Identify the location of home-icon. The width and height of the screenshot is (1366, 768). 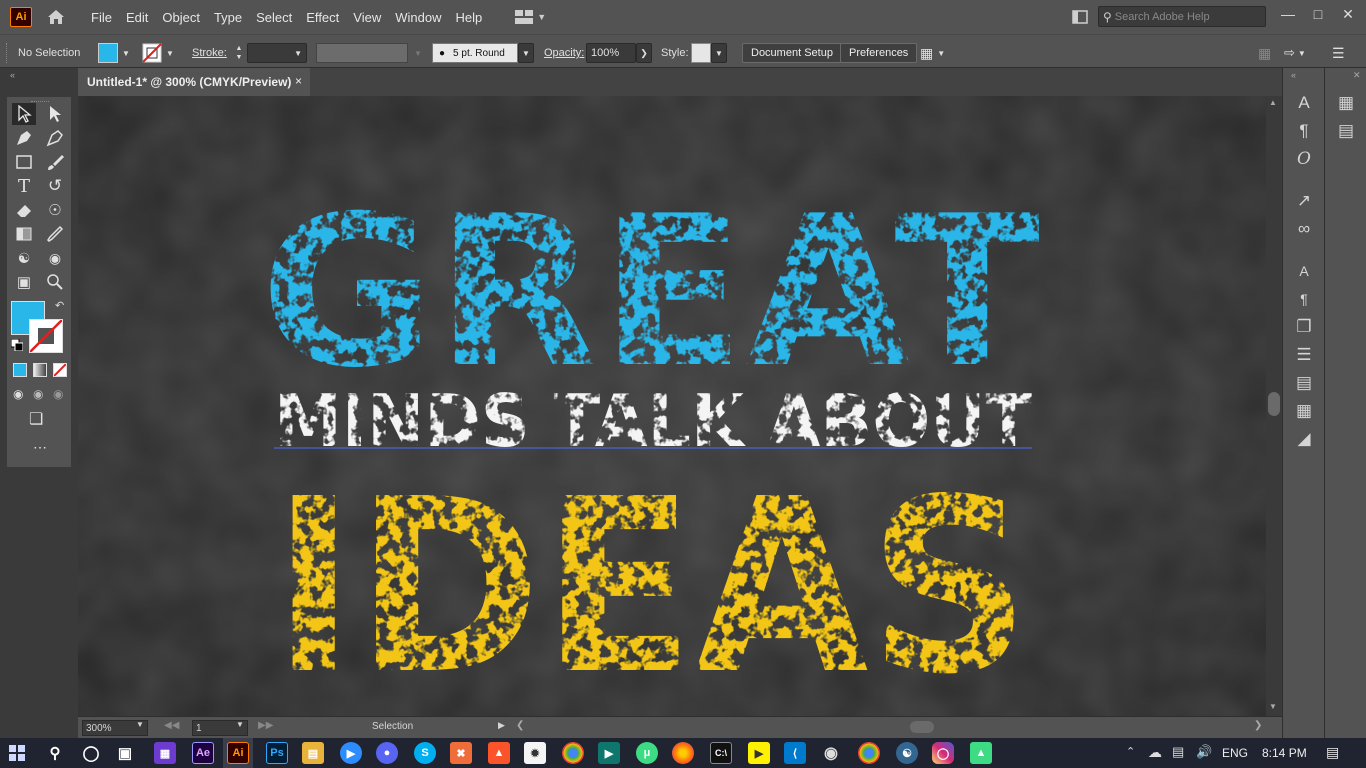
(56, 17).